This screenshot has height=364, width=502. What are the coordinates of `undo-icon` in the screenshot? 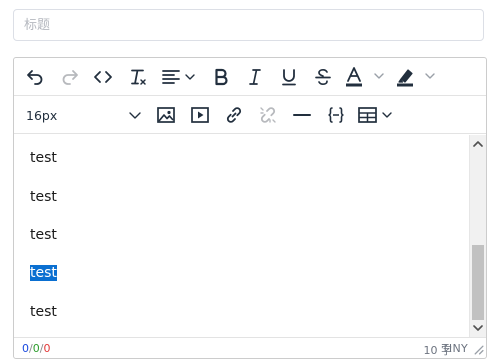 It's located at (35, 77).